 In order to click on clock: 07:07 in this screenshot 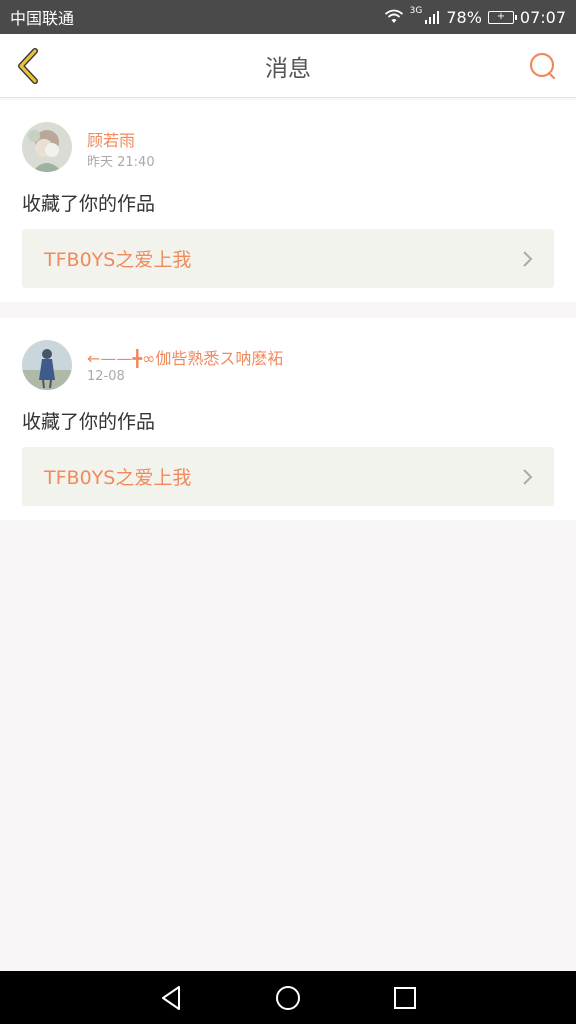, I will do `click(542, 17)`.